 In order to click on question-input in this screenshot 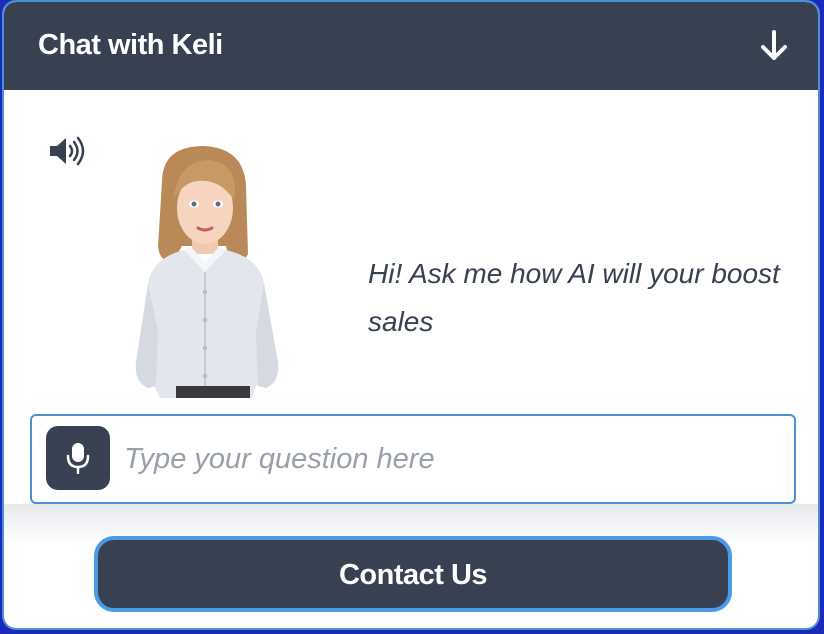, I will do `click(449, 459)`.